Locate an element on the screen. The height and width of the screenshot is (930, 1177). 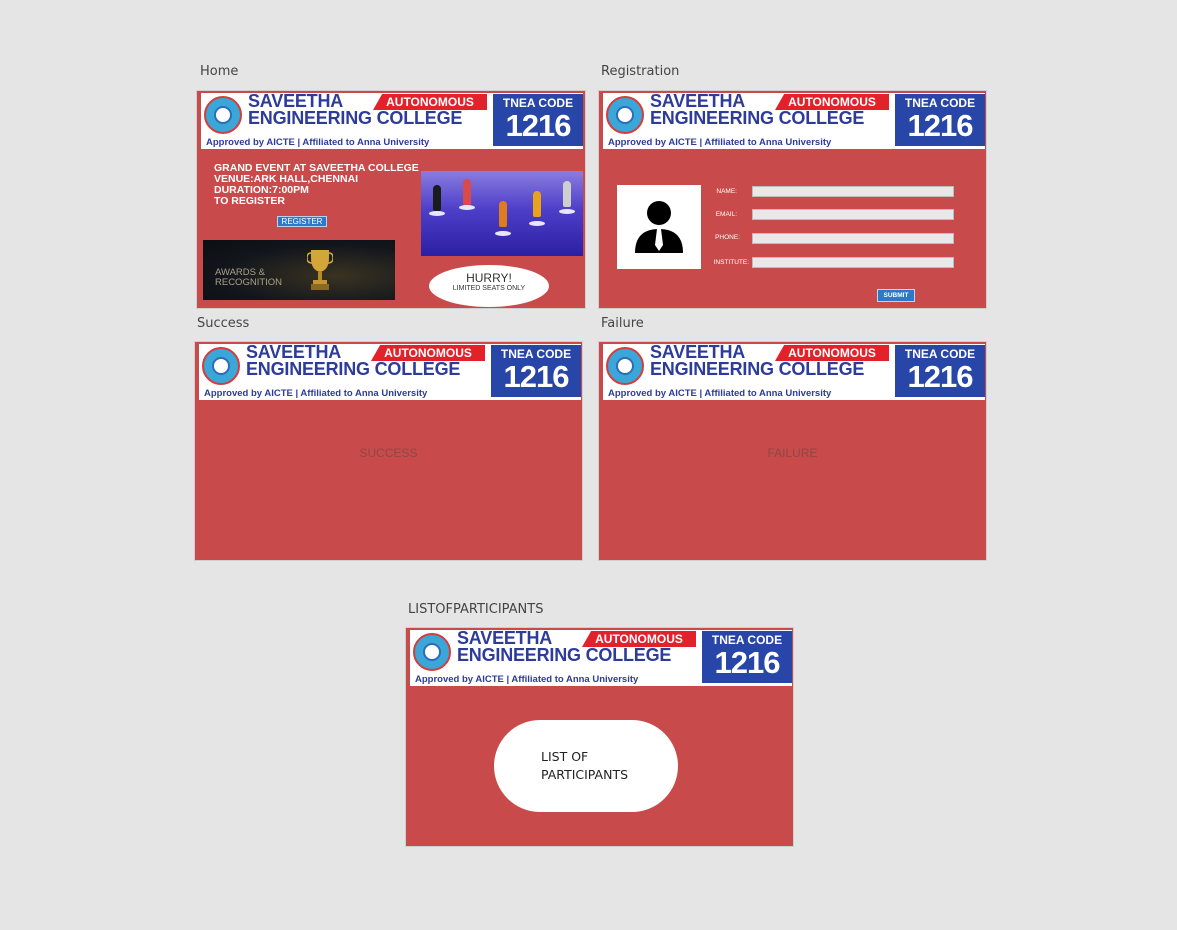
submit-button: SUBMIT is located at coordinates (896, 295).